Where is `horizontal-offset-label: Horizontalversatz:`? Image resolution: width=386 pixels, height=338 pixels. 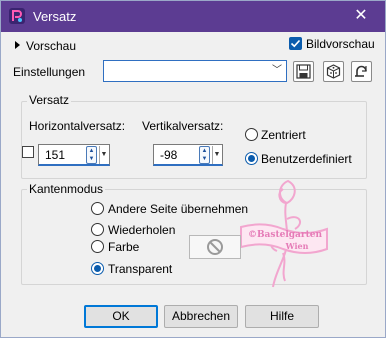
horizontal-offset-label: Horizontalversatz: is located at coordinates (77, 126).